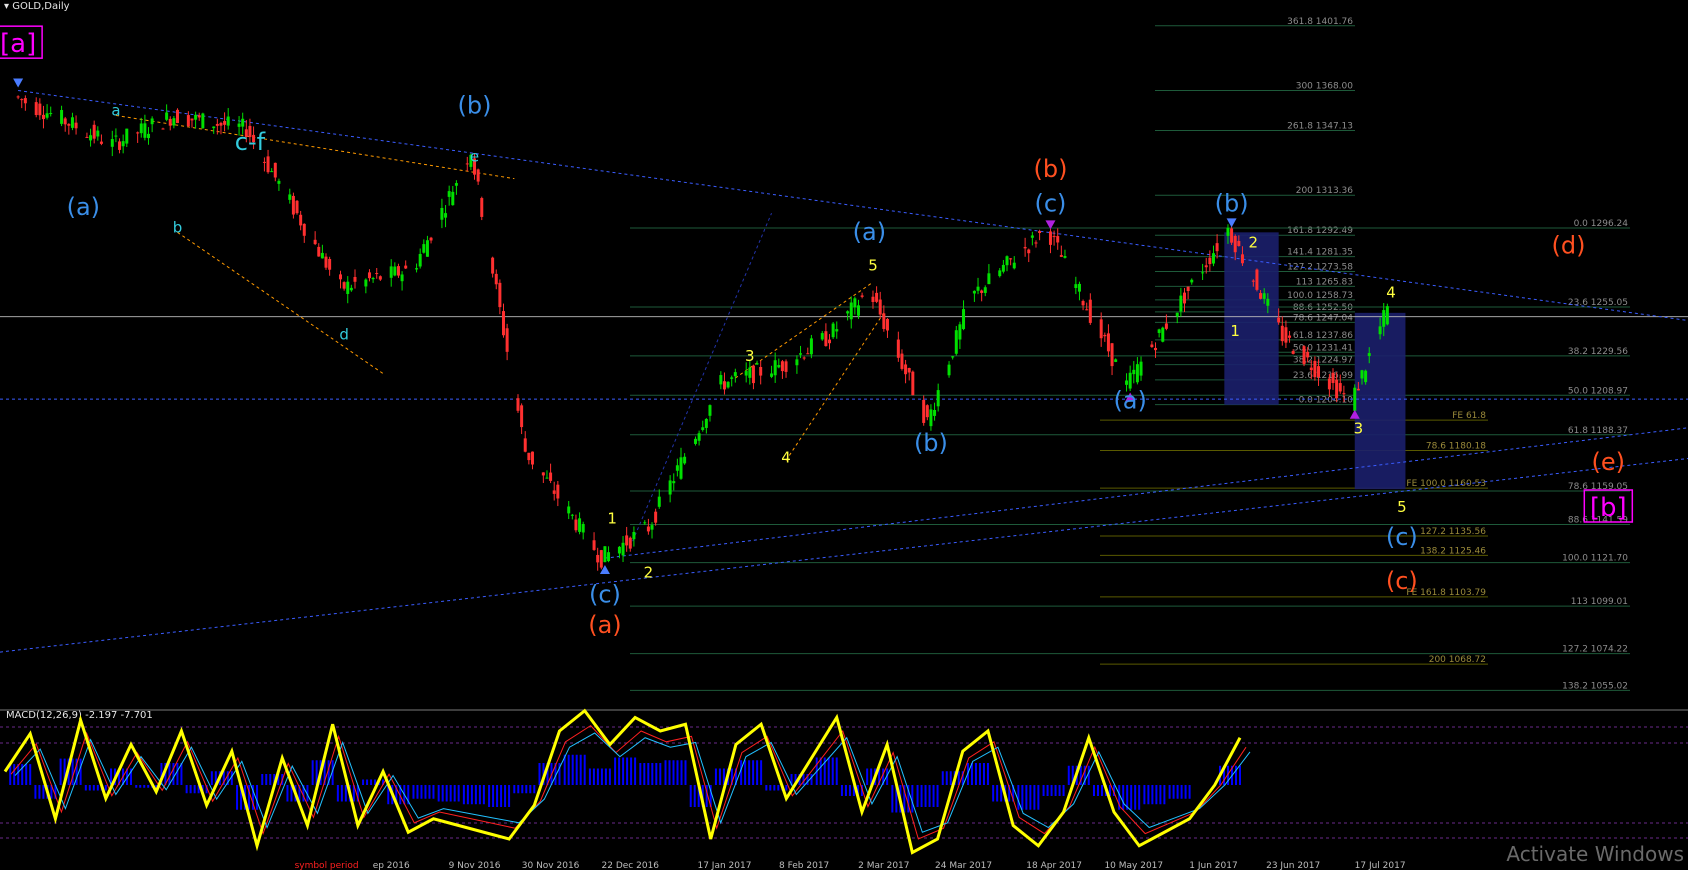 The image size is (1688, 870). Describe the element at coordinates (1453, 532) in the screenshot. I see `fib-extension-label: 127.2 1135.56` at that location.